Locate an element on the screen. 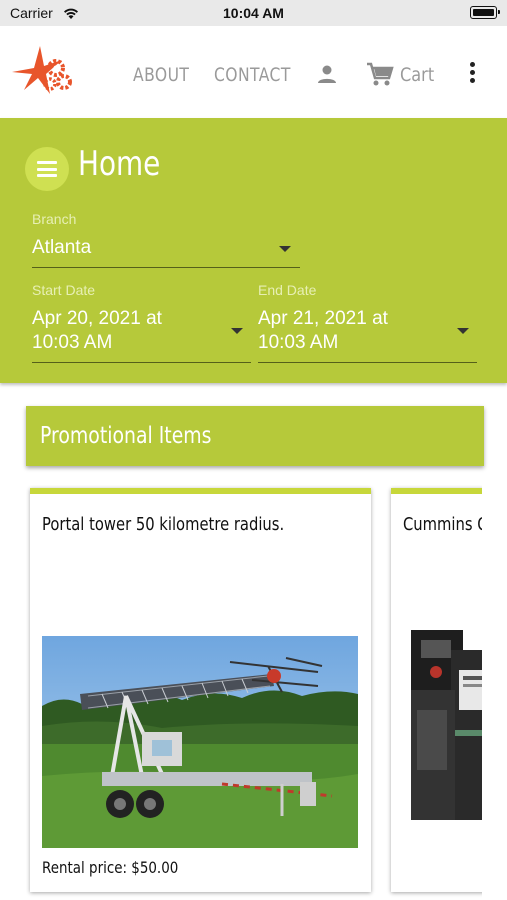 The width and height of the screenshot is (507, 900). promo-card-title: Portal tower 50 kilometre radius. is located at coordinates (163, 524).